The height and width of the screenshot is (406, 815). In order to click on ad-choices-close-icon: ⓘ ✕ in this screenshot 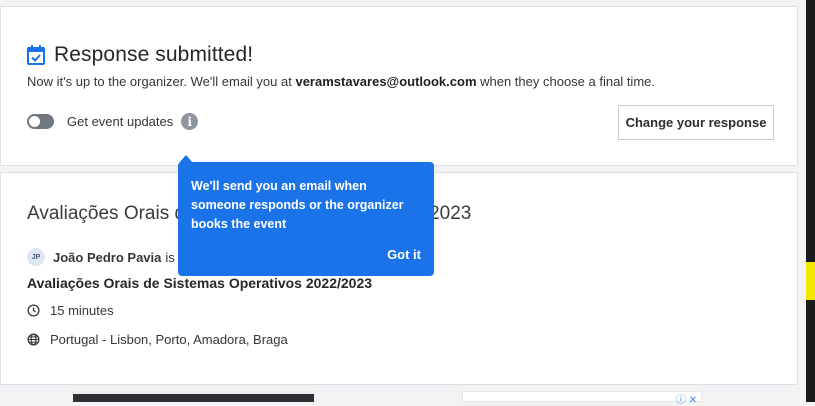, I will do `click(686, 398)`.